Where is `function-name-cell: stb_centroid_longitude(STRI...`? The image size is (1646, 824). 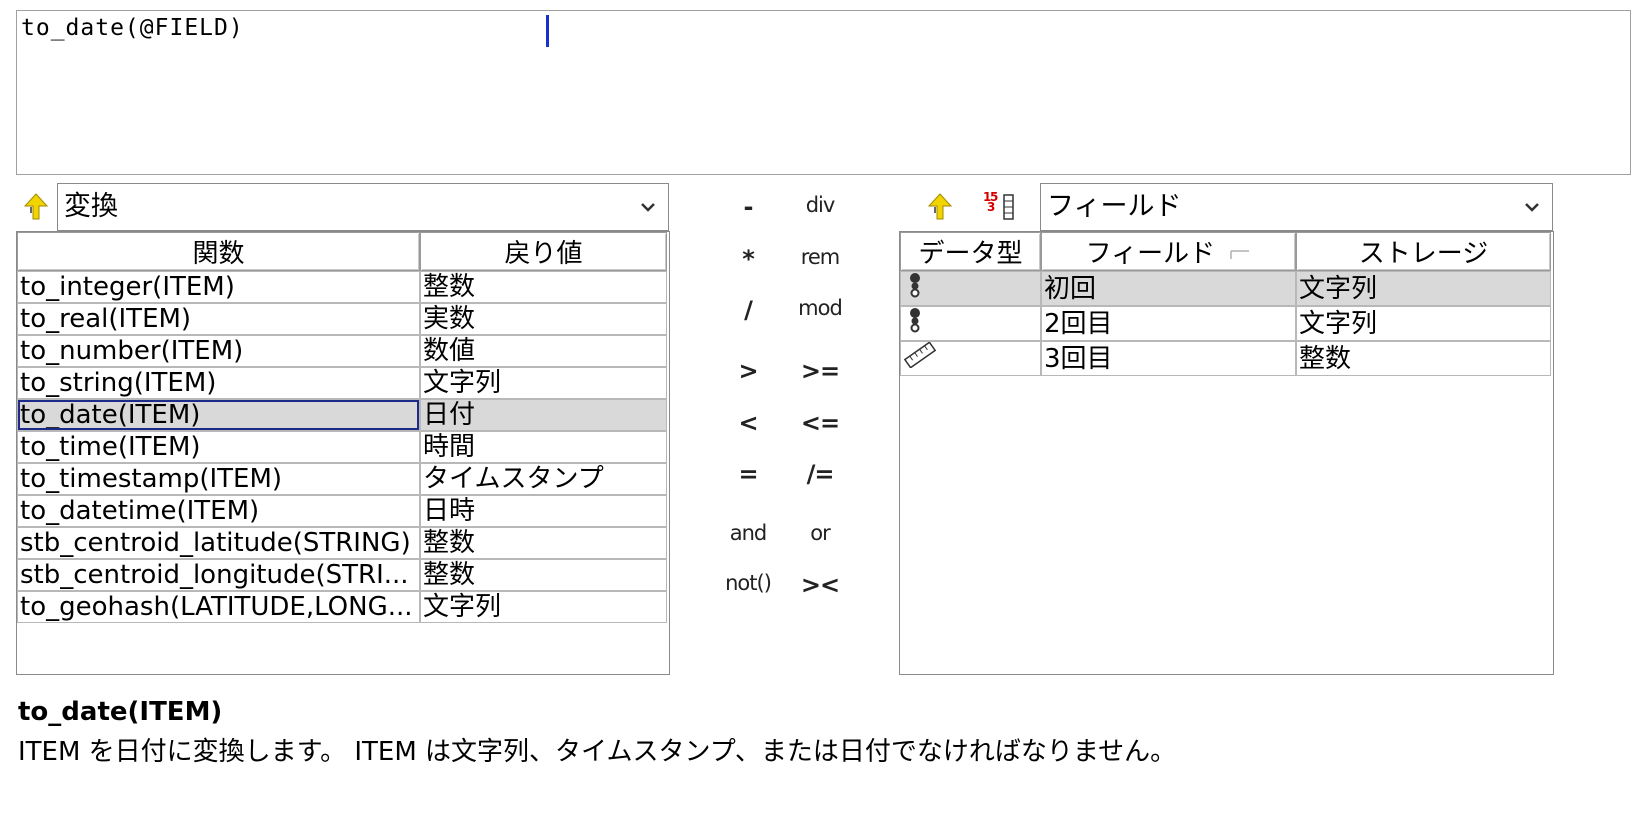
function-name-cell: stb_centroid_longitude(STRI... is located at coordinates (218, 575).